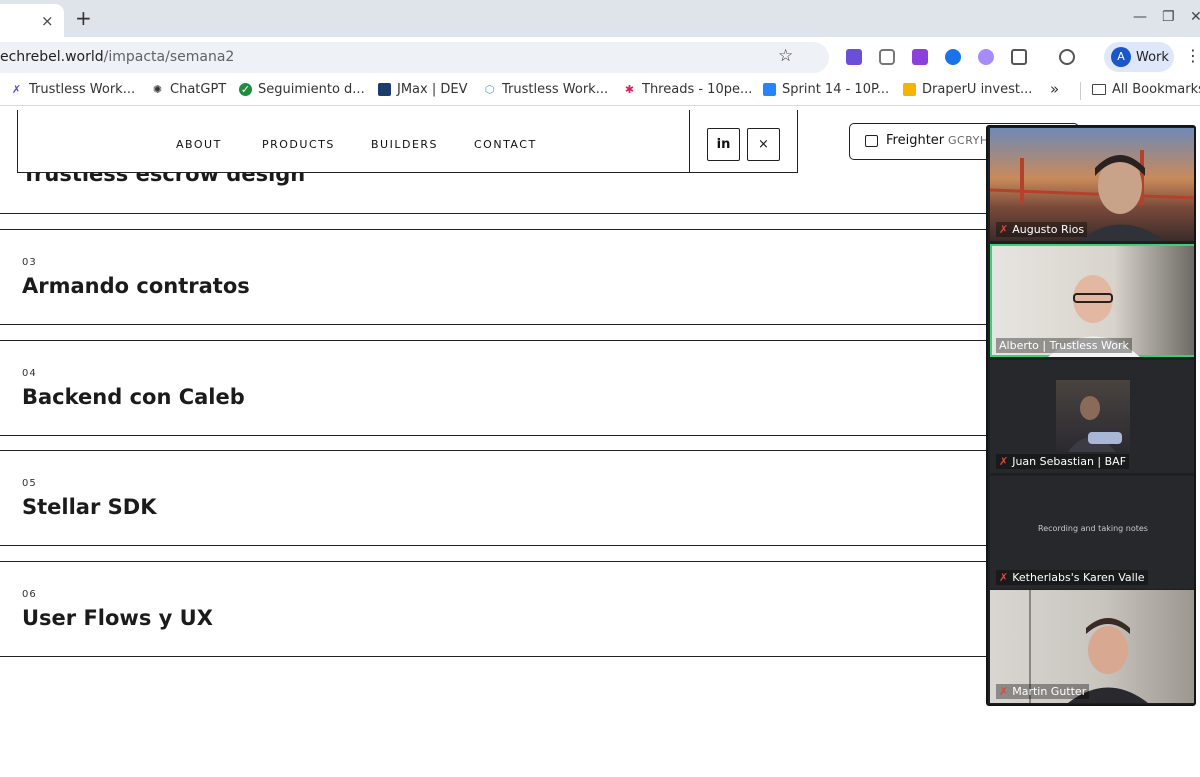 The width and height of the screenshot is (1200, 777). I want to click on lesson-number: 05, so click(29, 483).